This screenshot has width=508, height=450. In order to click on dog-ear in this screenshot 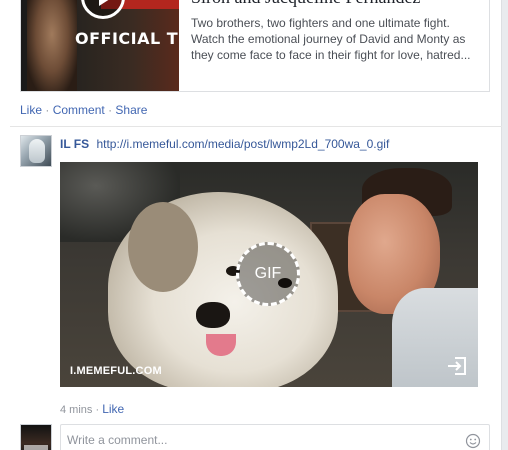, I will do `click(163, 247)`.